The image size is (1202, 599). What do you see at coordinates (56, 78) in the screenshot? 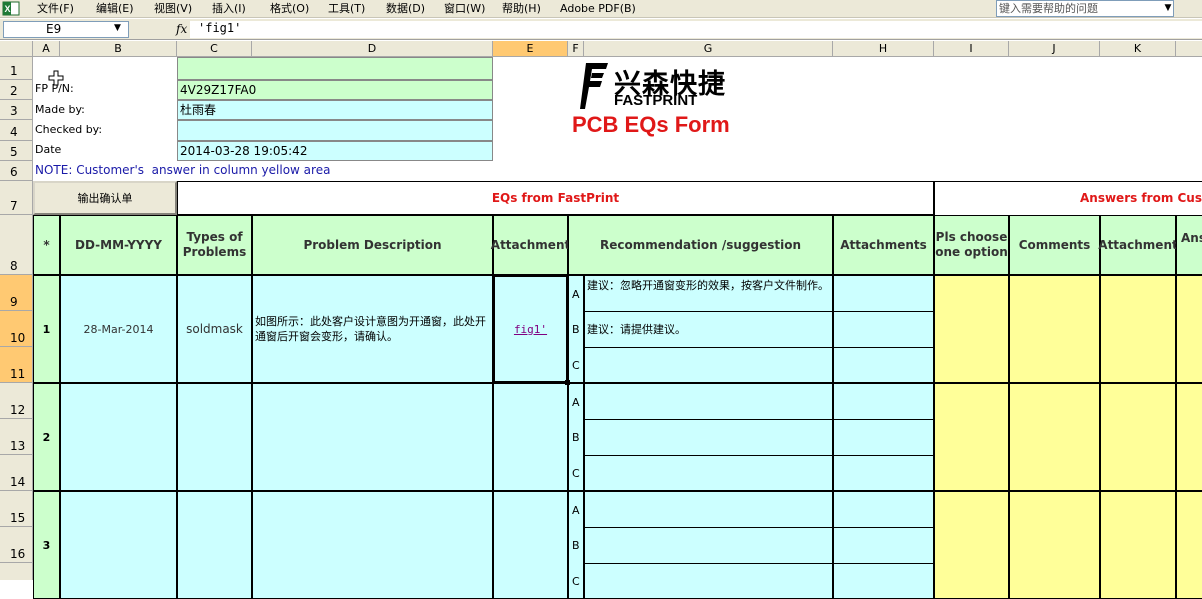
I see `cursor-icon` at bounding box center [56, 78].